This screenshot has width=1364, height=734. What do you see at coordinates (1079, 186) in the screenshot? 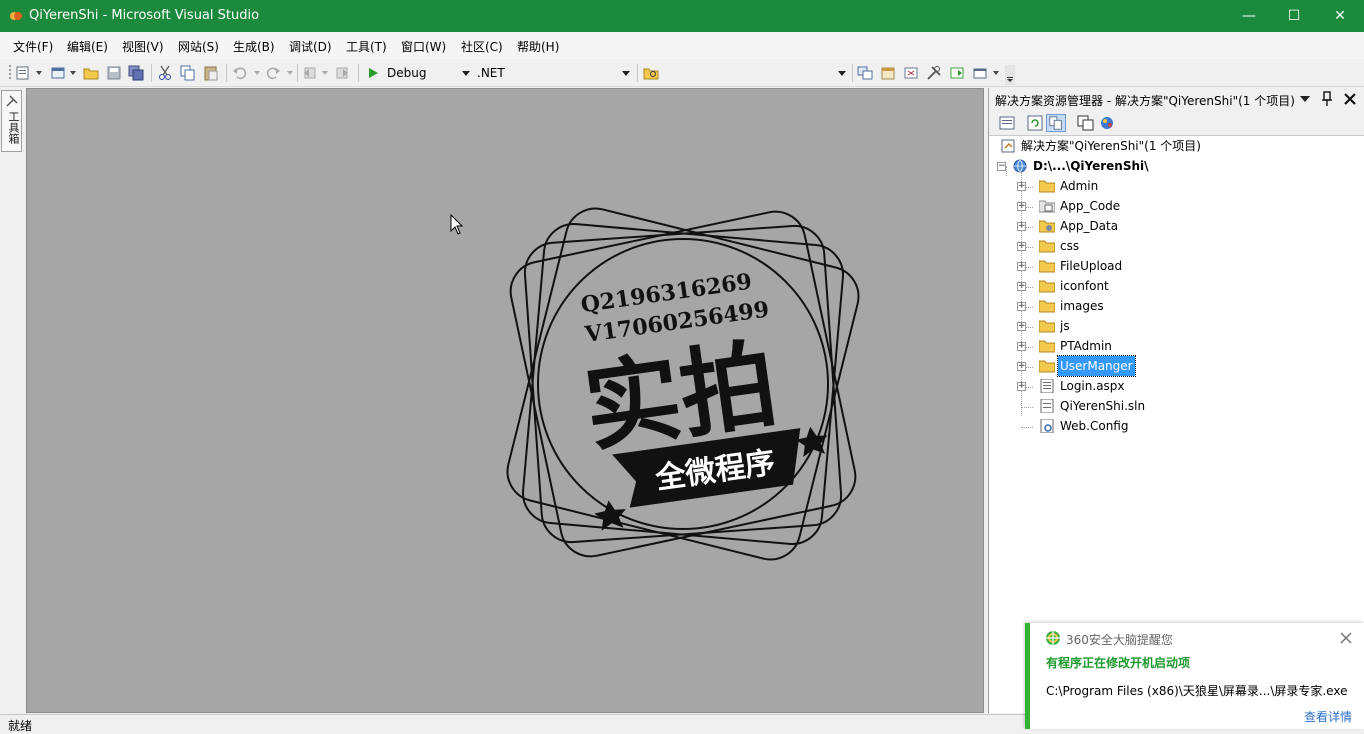
I see `tree-item-label: Admin` at bounding box center [1079, 186].